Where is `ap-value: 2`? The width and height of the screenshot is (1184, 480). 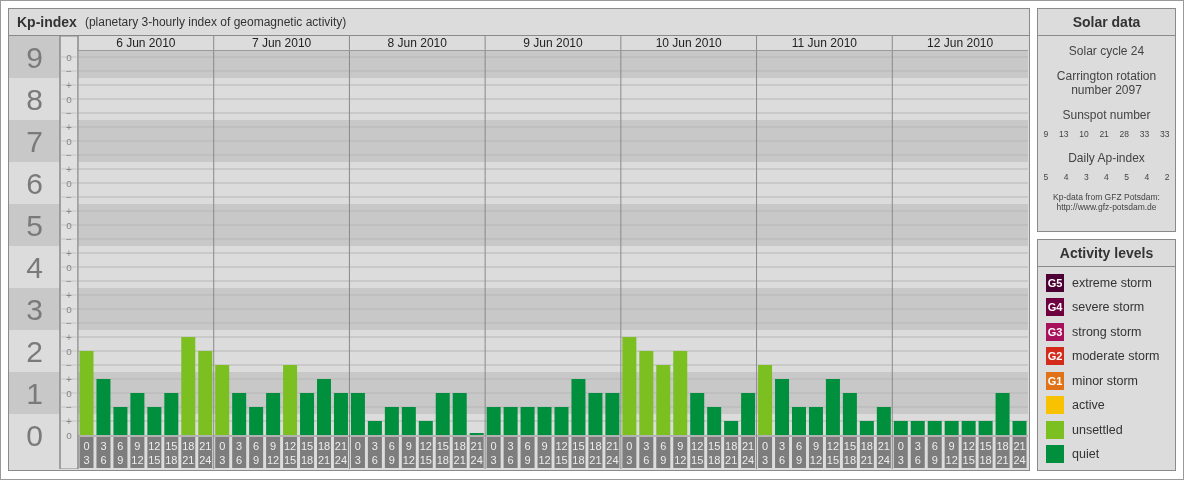 ap-value: 2 is located at coordinates (1167, 177).